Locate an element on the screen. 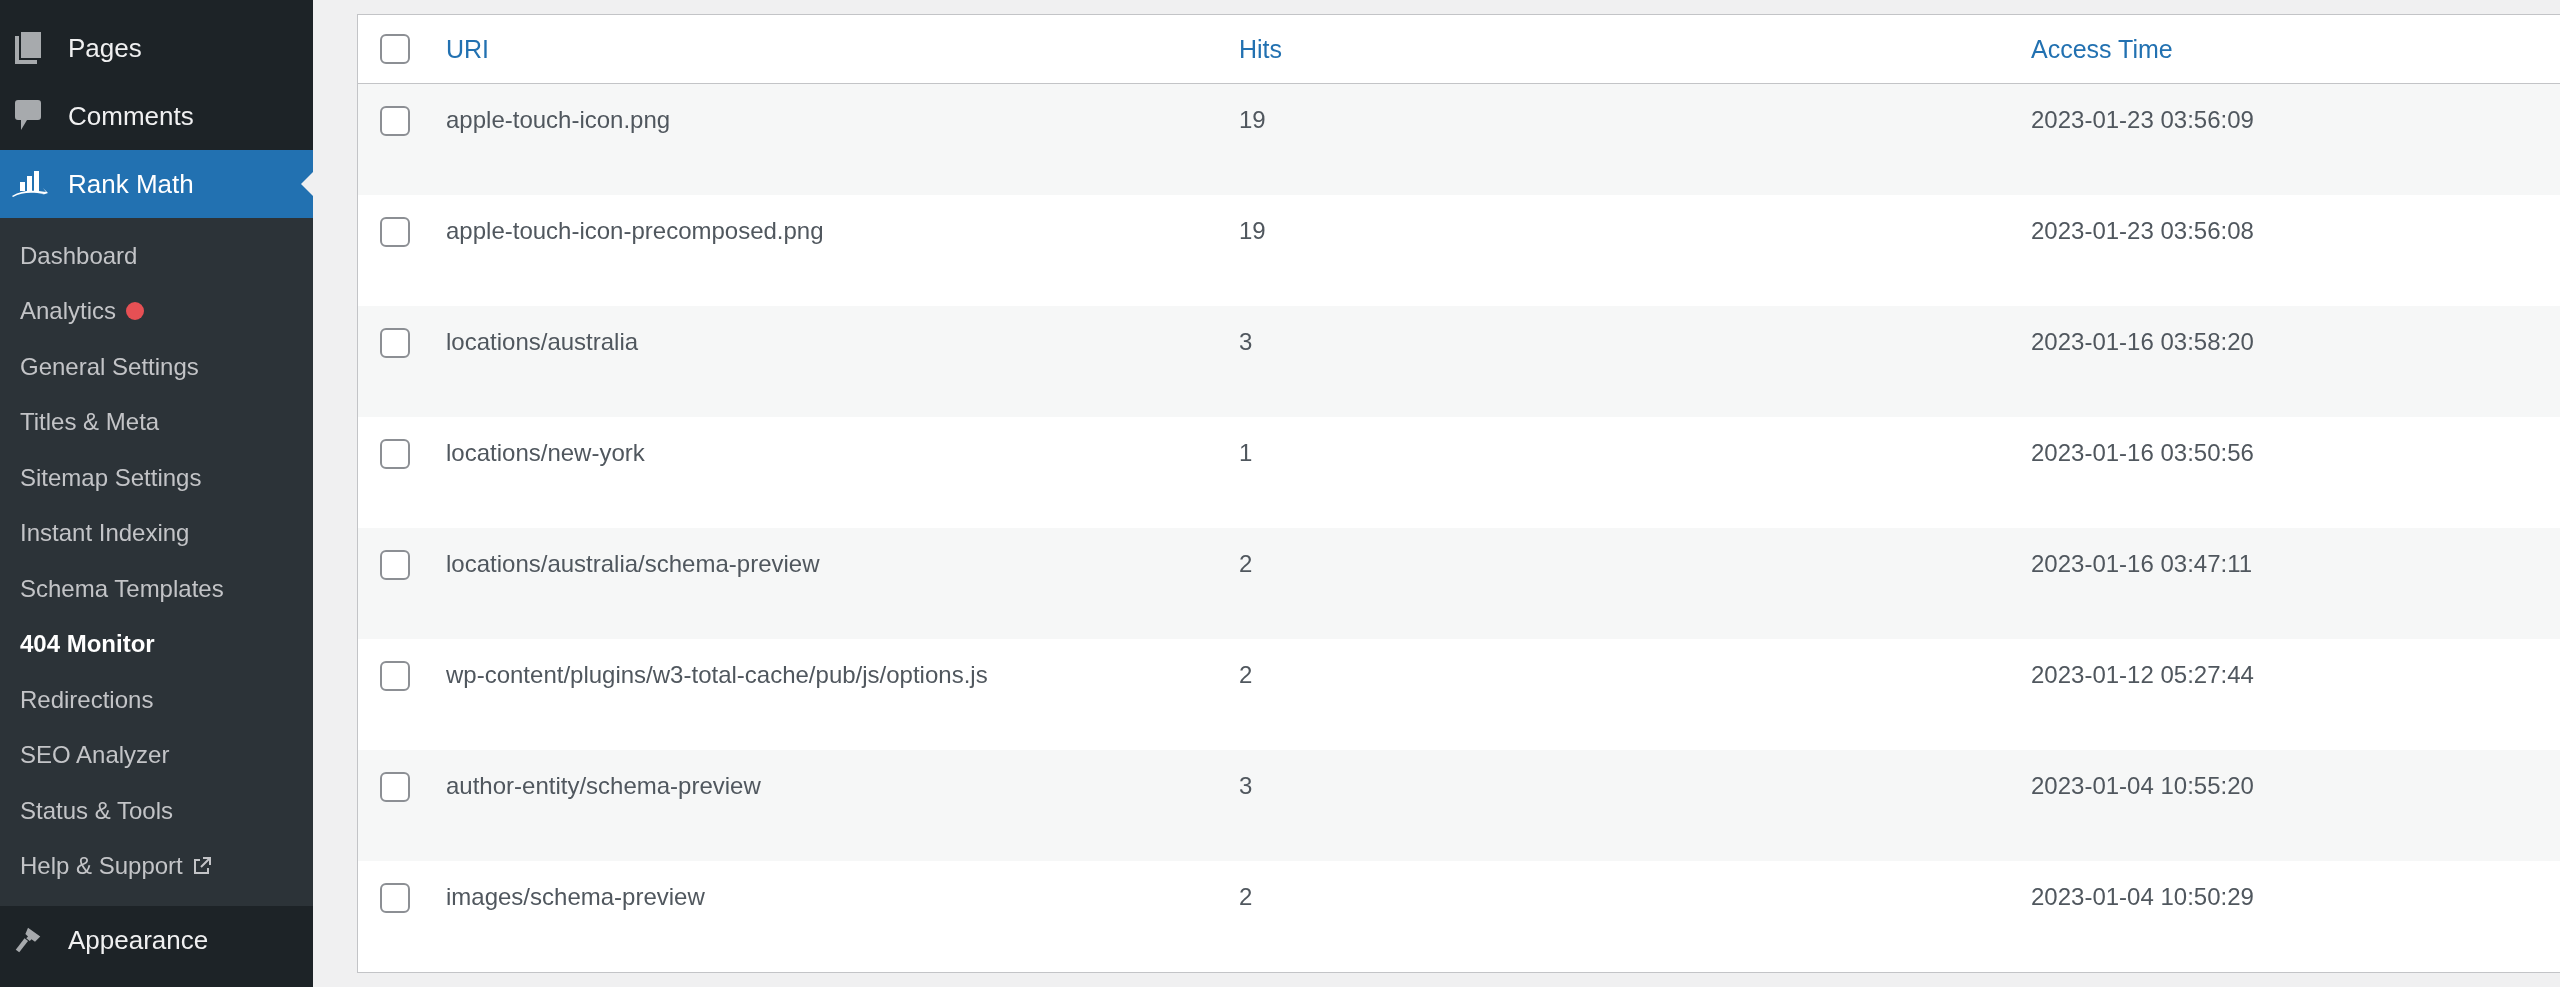  menu-label: Comments is located at coordinates (131, 116).